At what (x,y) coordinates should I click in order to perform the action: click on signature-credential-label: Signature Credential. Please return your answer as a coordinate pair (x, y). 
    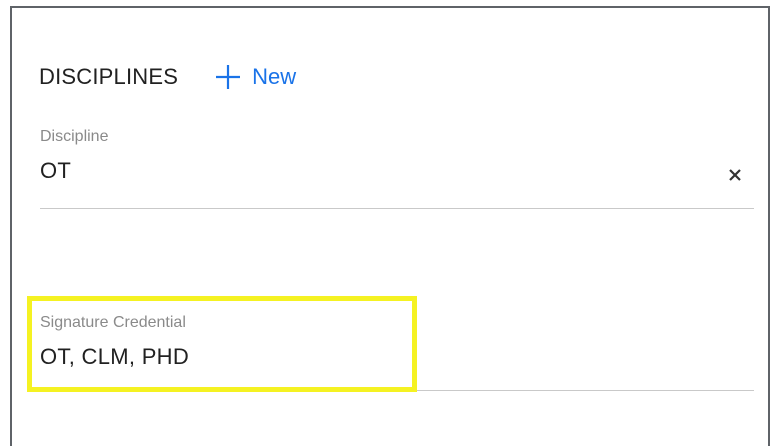
    Looking at the image, I should click on (113, 322).